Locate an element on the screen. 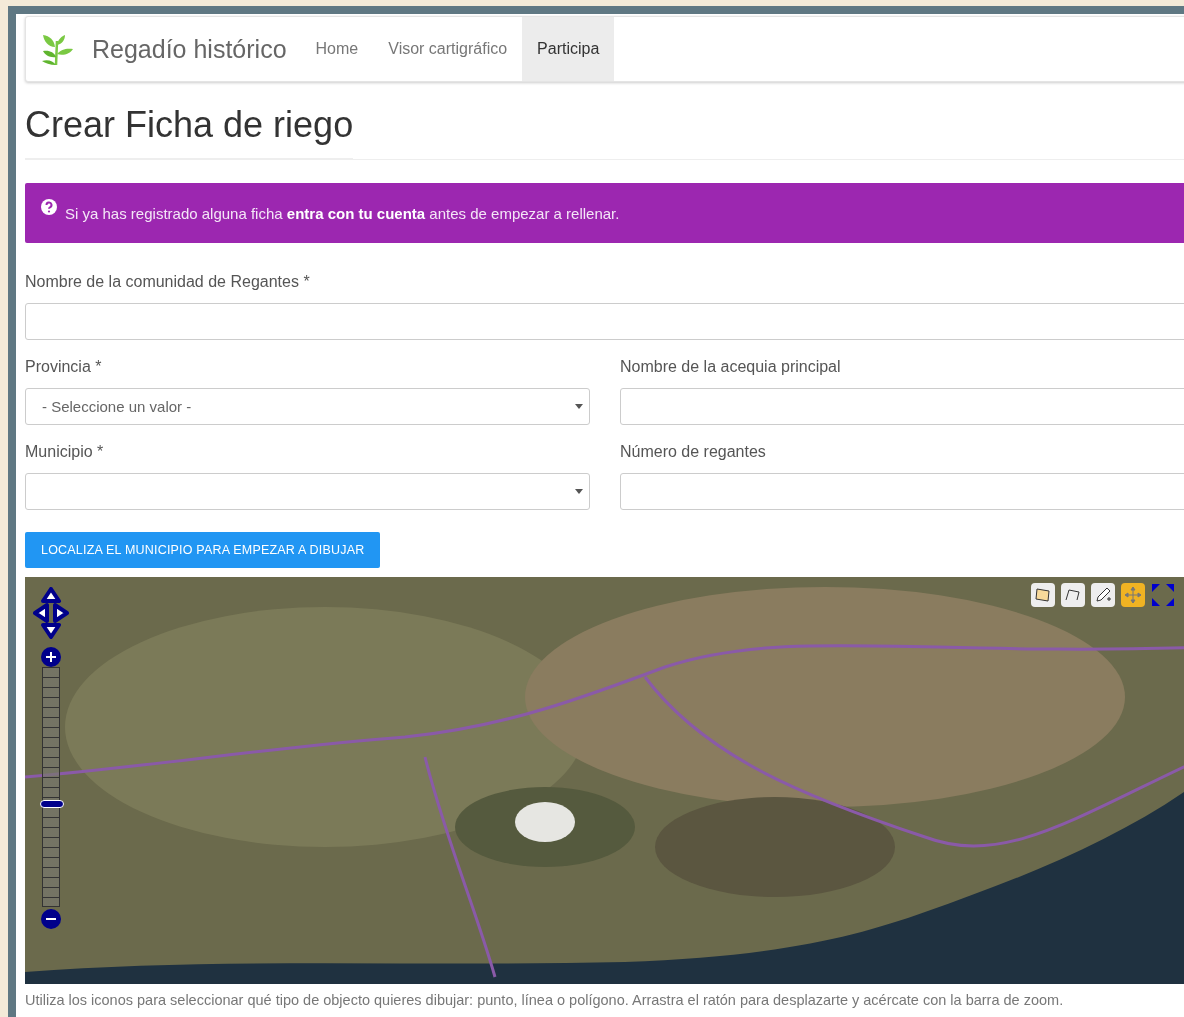 This screenshot has height=1017, width=1184. question-icon is located at coordinates (49, 207).